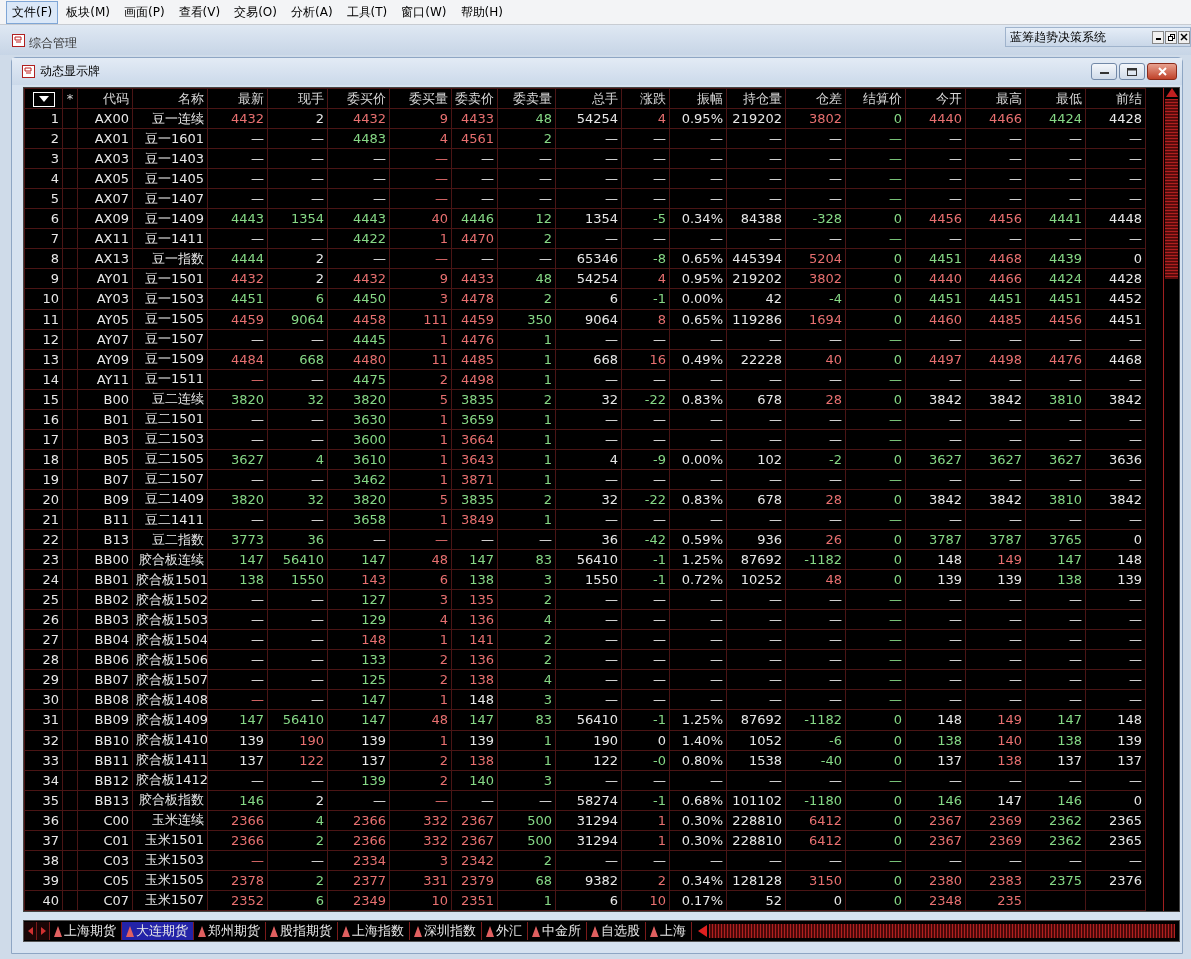 Image resolution: width=1191 pixels, height=959 pixels. What do you see at coordinates (43, 931) in the screenshot?
I see `scroll-right-button` at bounding box center [43, 931].